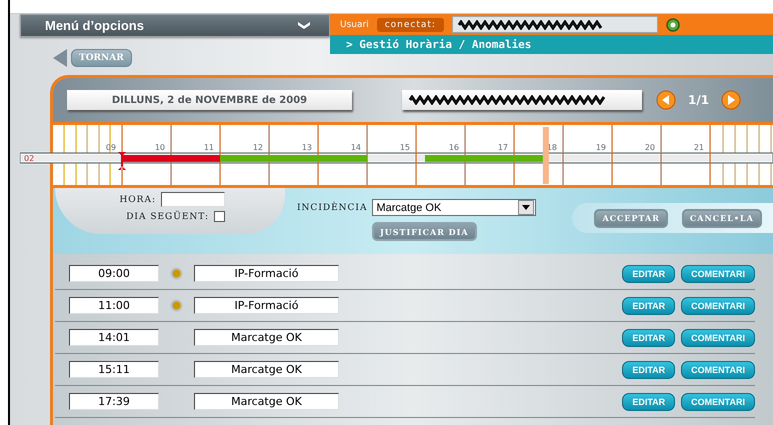 Image resolution: width=773 pixels, height=425 pixels. Describe the element at coordinates (551, 147) in the screenshot. I see `hour-label: 18` at that location.